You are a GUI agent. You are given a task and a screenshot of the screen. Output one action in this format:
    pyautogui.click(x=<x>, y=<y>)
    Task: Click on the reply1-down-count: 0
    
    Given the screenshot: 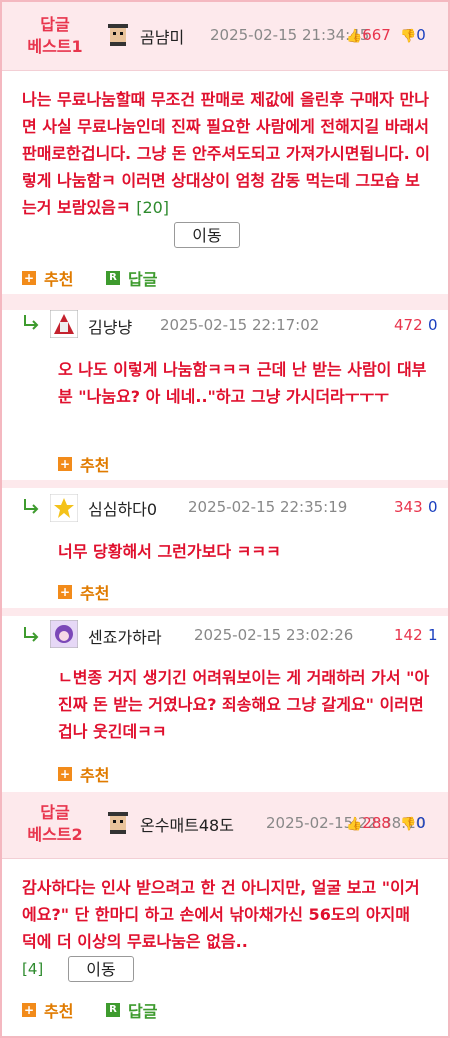 What is the action you would take?
    pyautogui.click(x=433, y=325)
    